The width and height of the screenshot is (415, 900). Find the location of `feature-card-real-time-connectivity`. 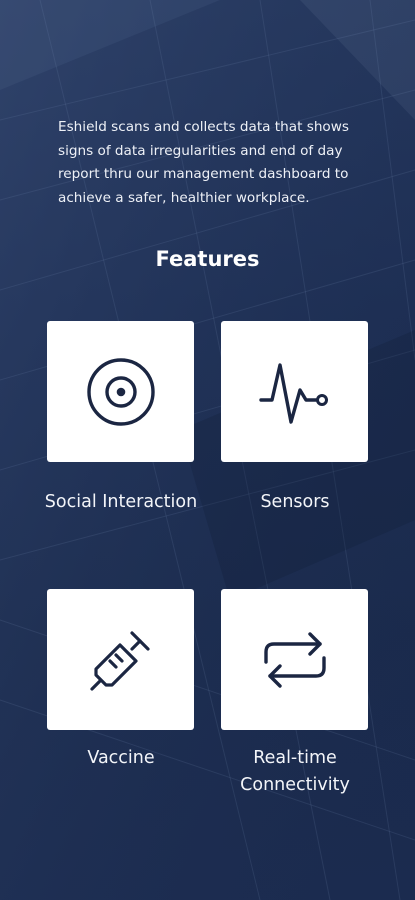

feature-card-real-time-connectivity is located at coordinates (294, 659).